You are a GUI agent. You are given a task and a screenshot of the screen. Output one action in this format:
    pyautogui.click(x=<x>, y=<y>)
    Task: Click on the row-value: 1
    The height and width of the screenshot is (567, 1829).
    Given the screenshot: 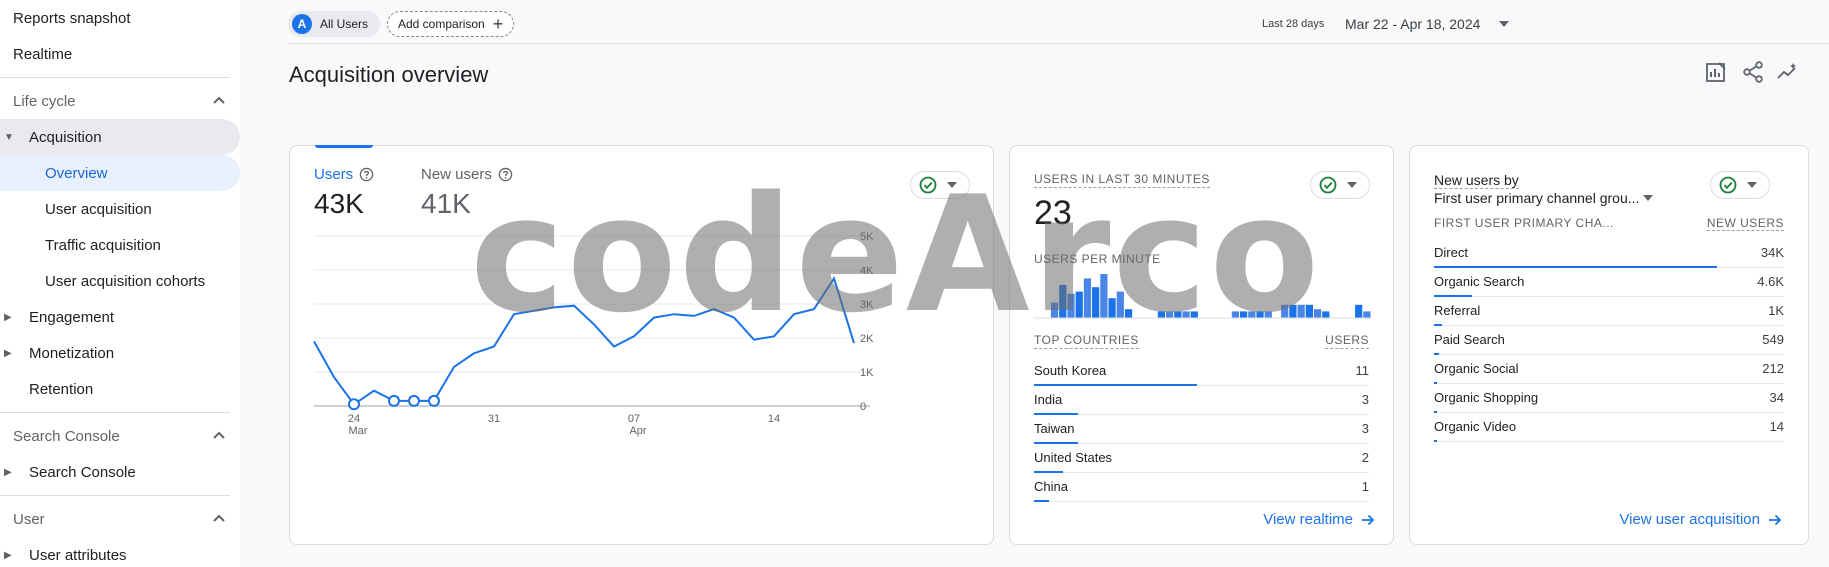 What is the action you would take?
    pyautogui.click(x=1365, y=486)
    